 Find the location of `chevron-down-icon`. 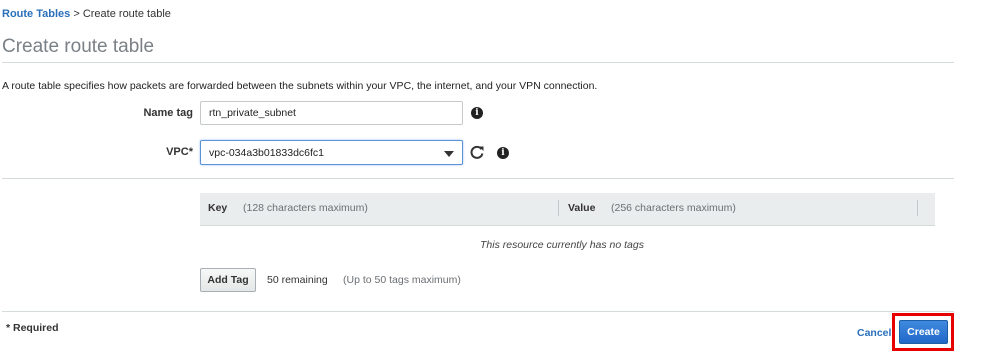

chevron-down-icon is located at coordinates (449, 154).